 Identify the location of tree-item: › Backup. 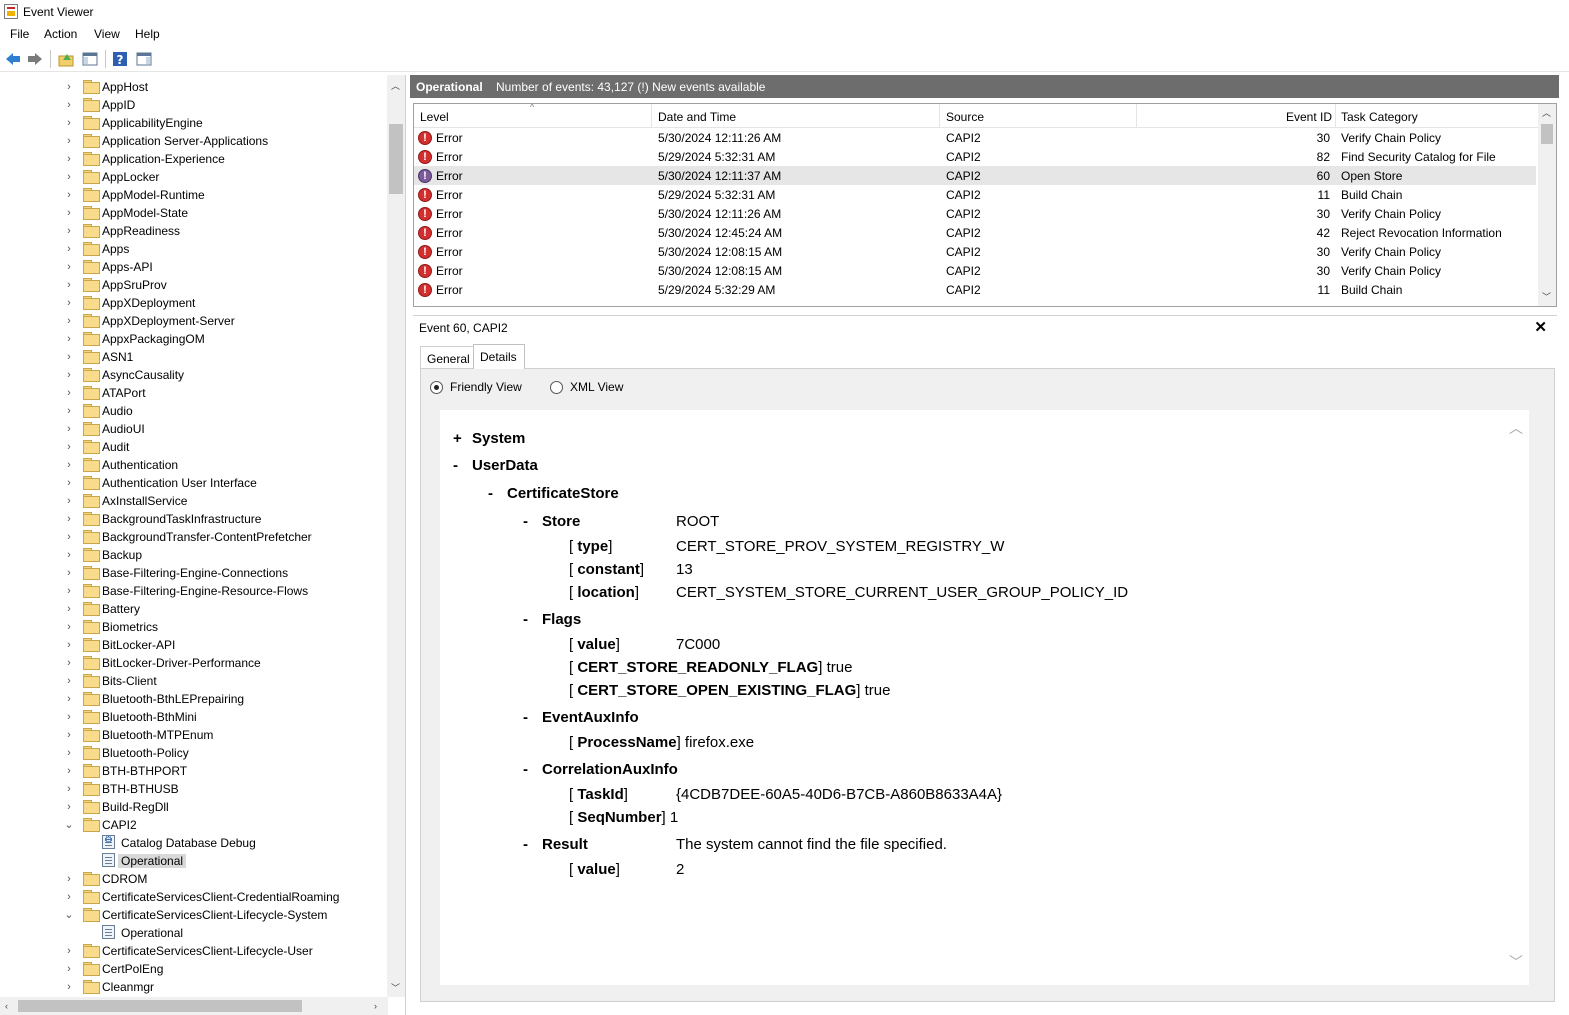
(195, 555).